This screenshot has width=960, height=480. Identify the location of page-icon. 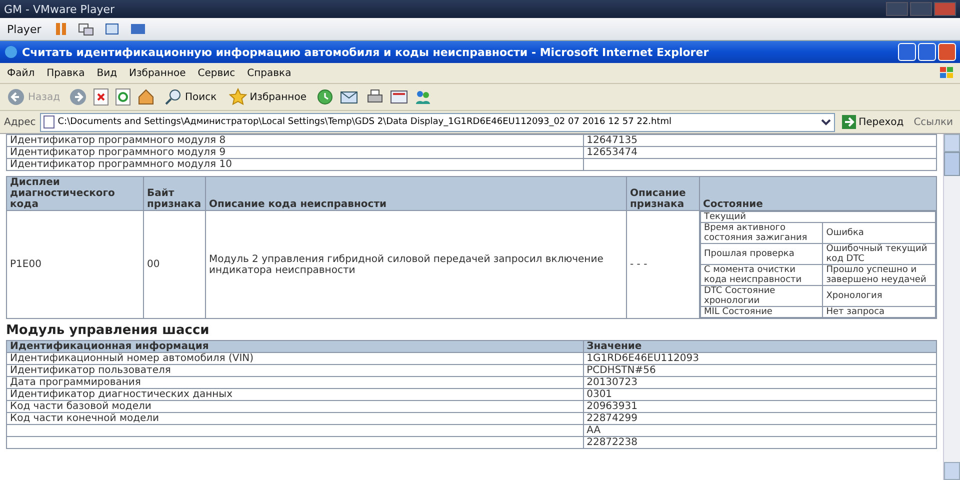
(48, 122).